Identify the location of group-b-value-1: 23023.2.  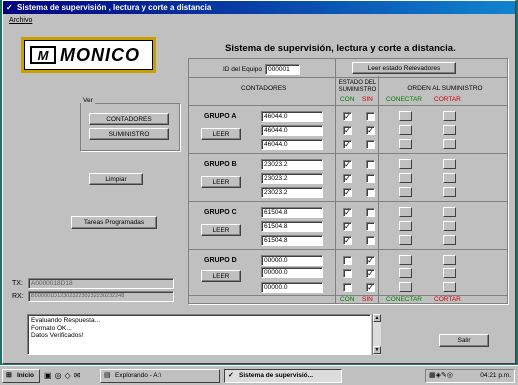
(292, 164).